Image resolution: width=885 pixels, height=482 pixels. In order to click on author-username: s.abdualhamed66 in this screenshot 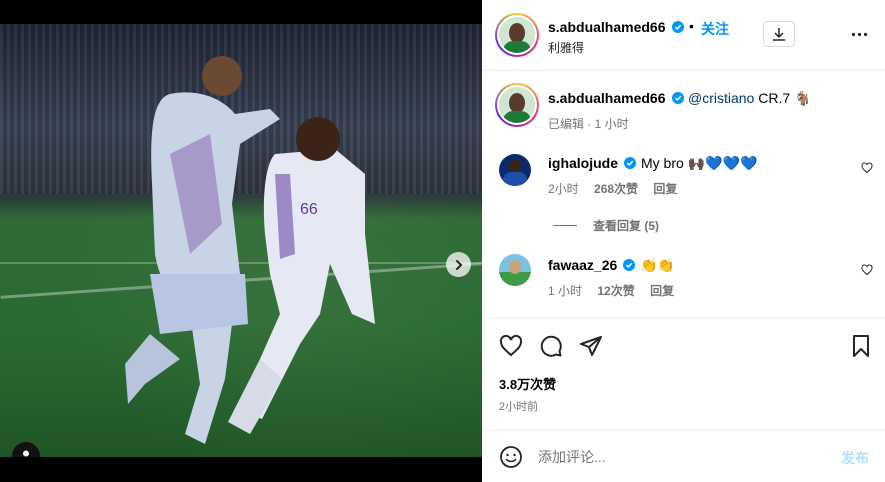, I will do `click(607, 27)`.